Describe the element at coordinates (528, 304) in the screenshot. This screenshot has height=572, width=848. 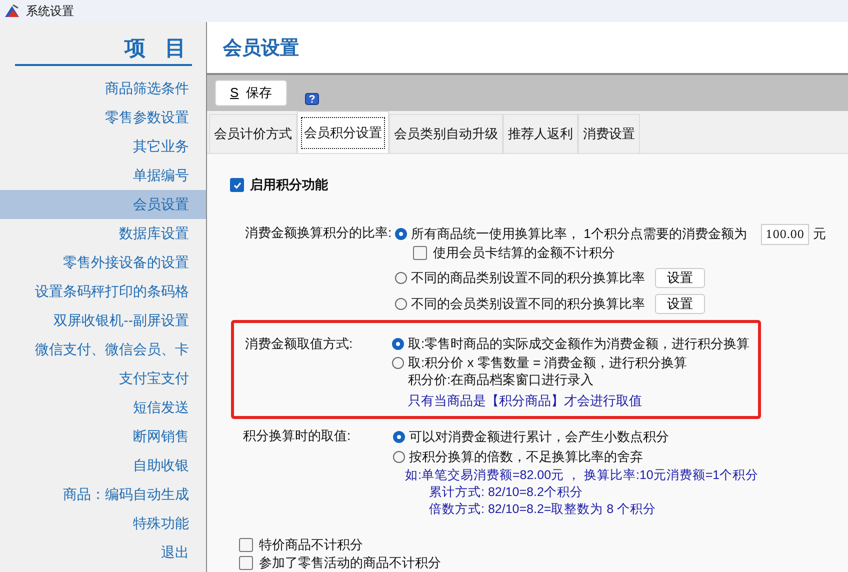
I see `option-label: 不同的会员类别设置不同的积分换算比率` at that location.